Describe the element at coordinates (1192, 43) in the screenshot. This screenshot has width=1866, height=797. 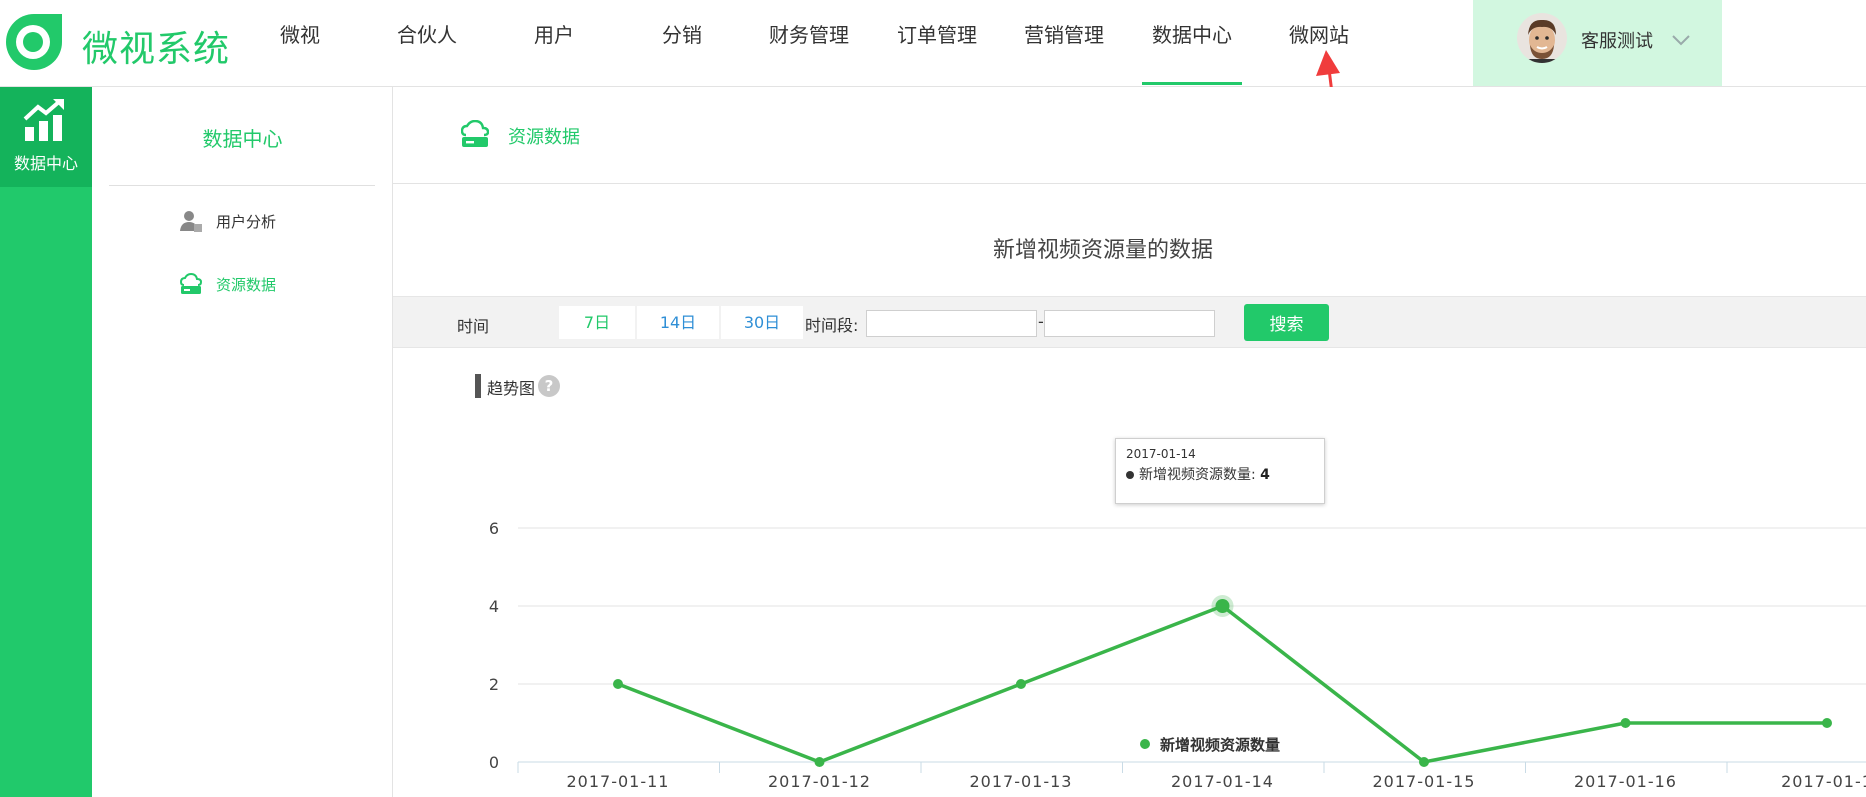
I see `nav-item-data-center: 数据中心` at that location.